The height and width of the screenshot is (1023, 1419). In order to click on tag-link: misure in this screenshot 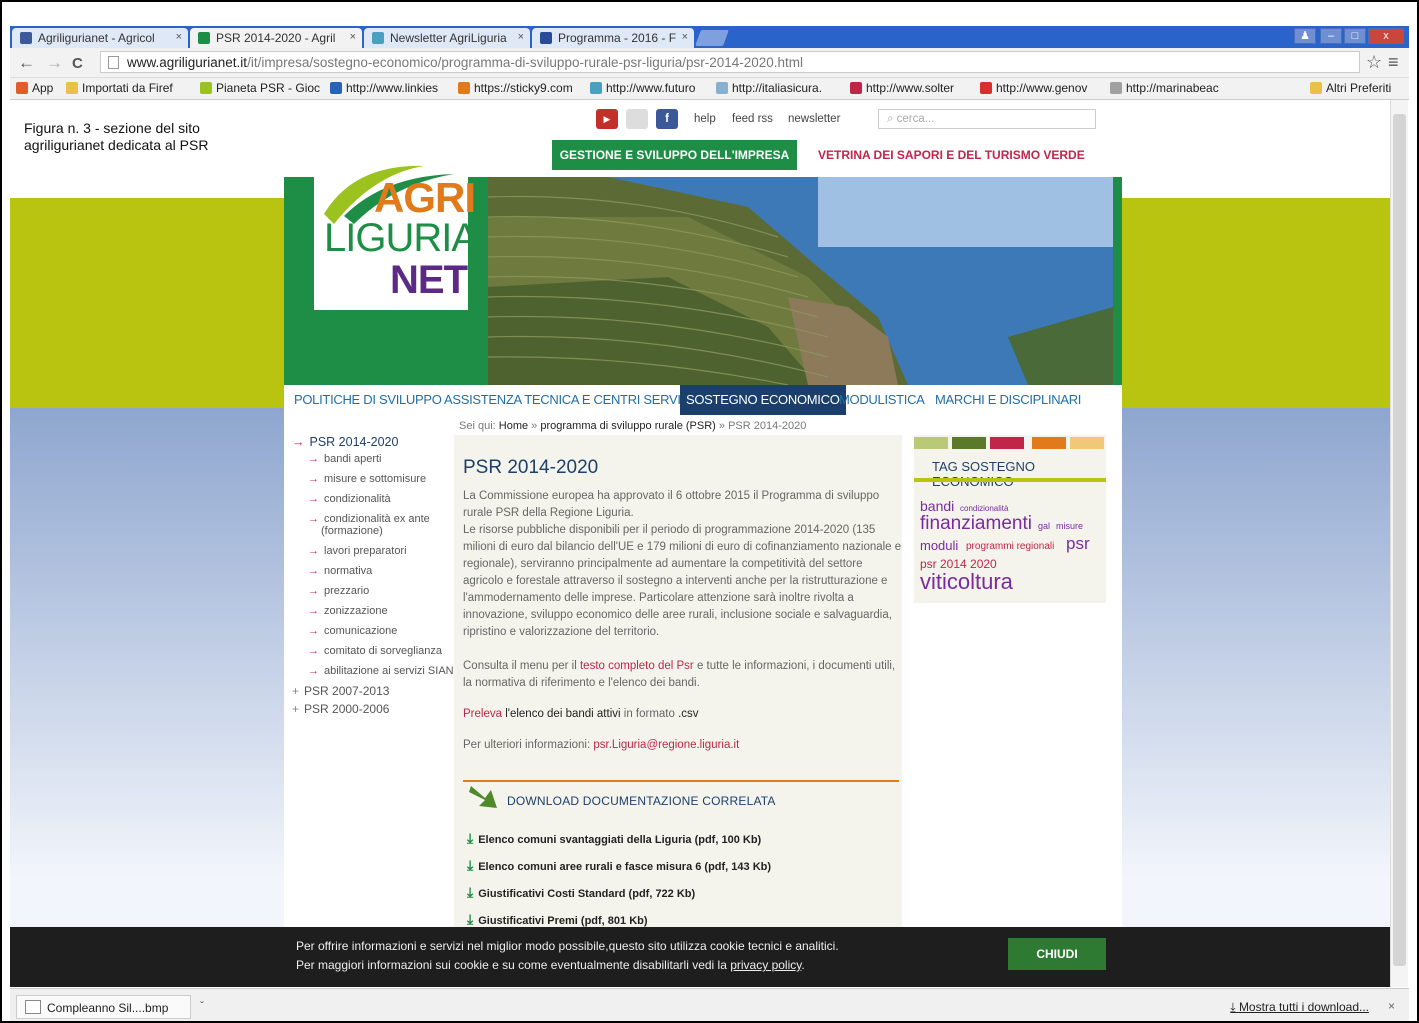, I will do `click(1069, 526)`.